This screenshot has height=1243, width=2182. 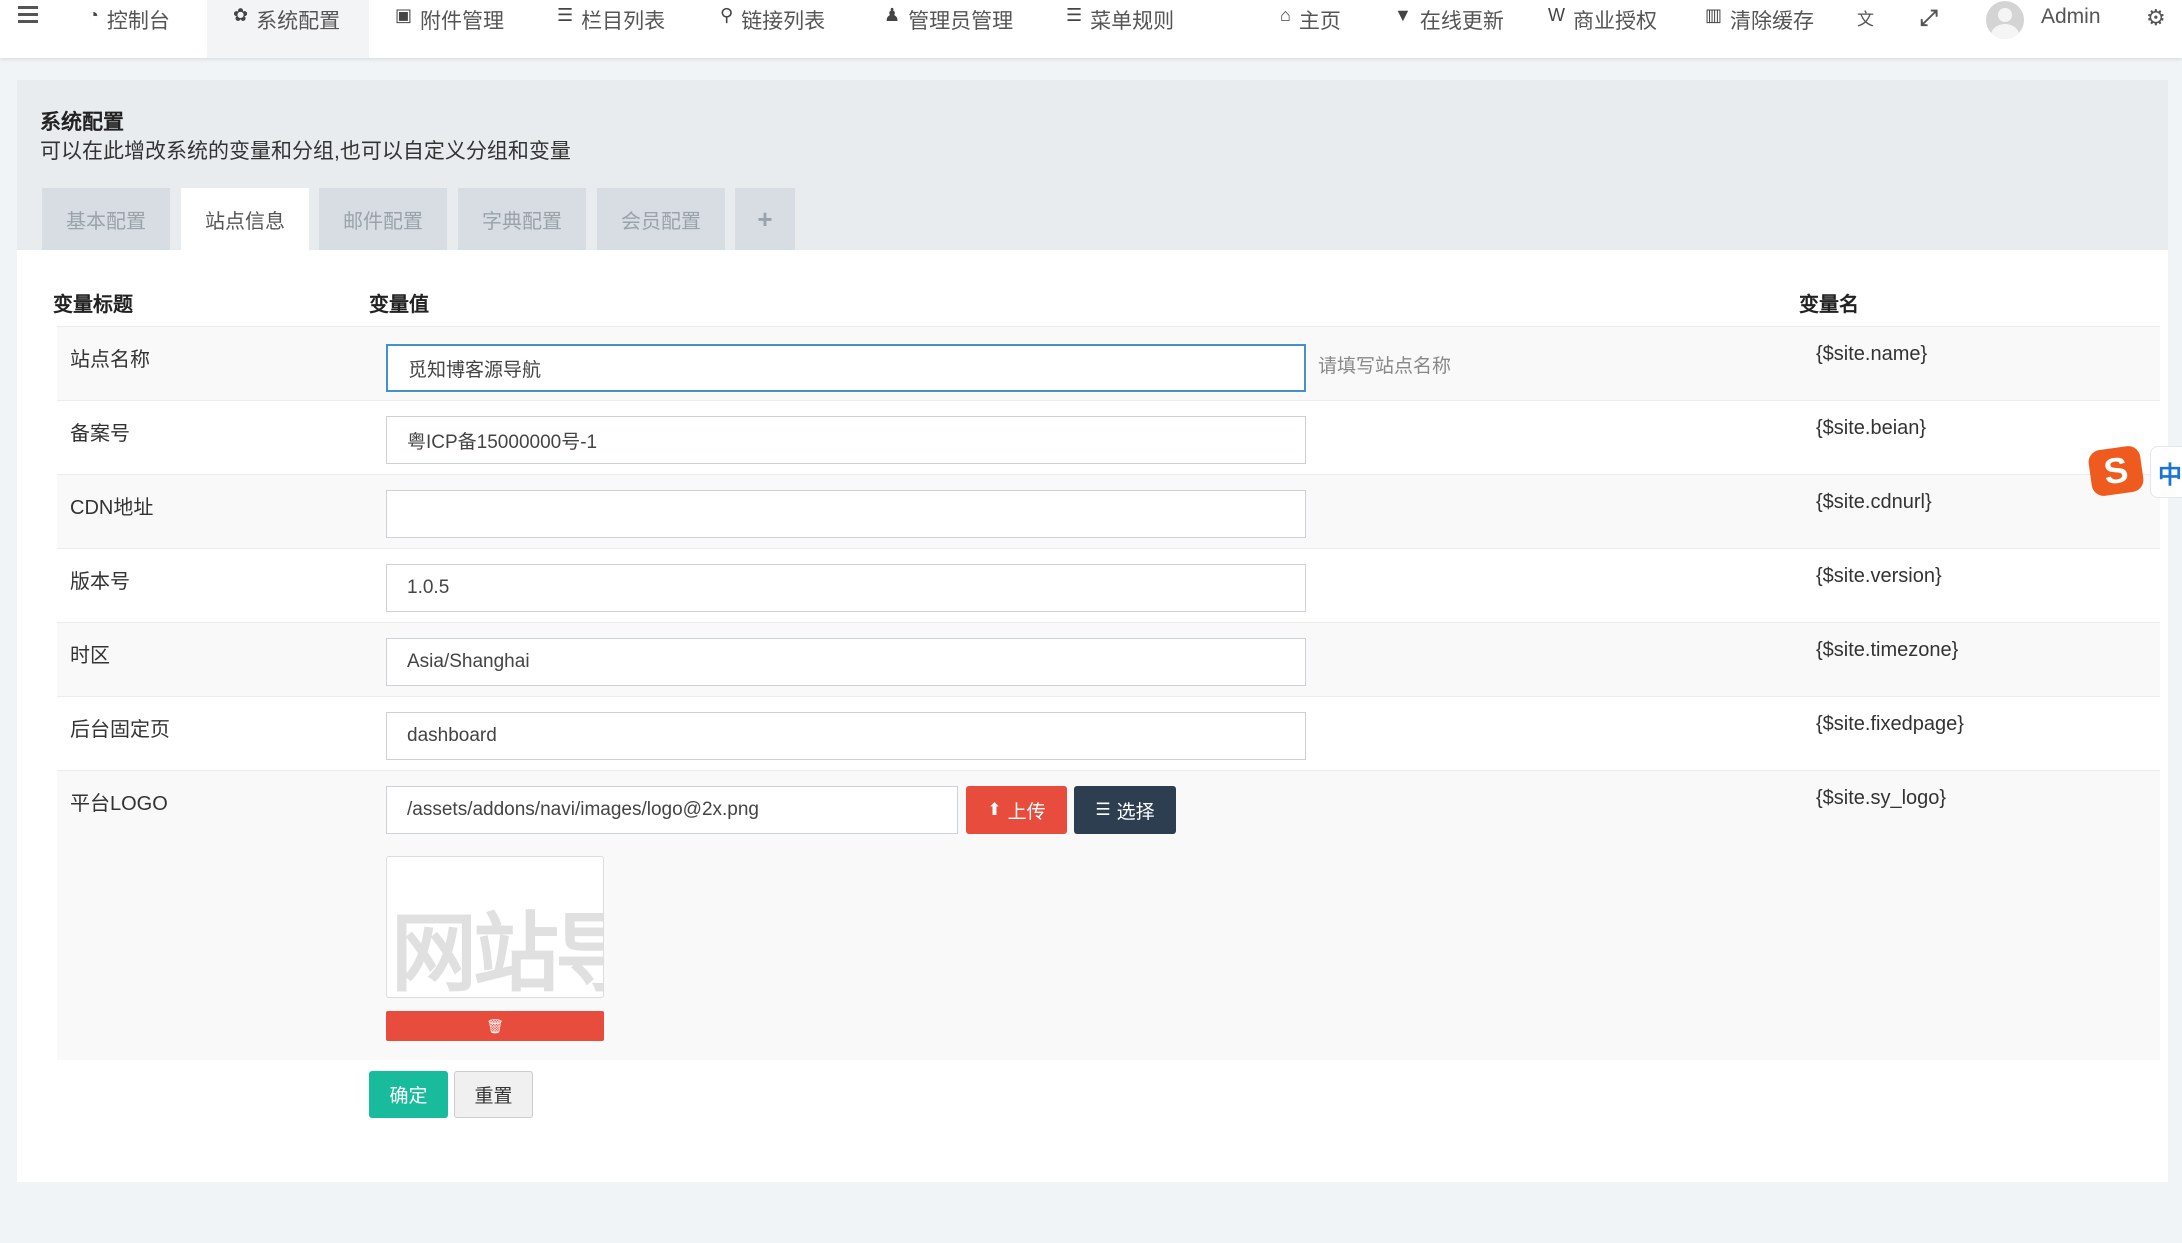 I want to click on add-tab-button: +, so click(x=765, y=219).